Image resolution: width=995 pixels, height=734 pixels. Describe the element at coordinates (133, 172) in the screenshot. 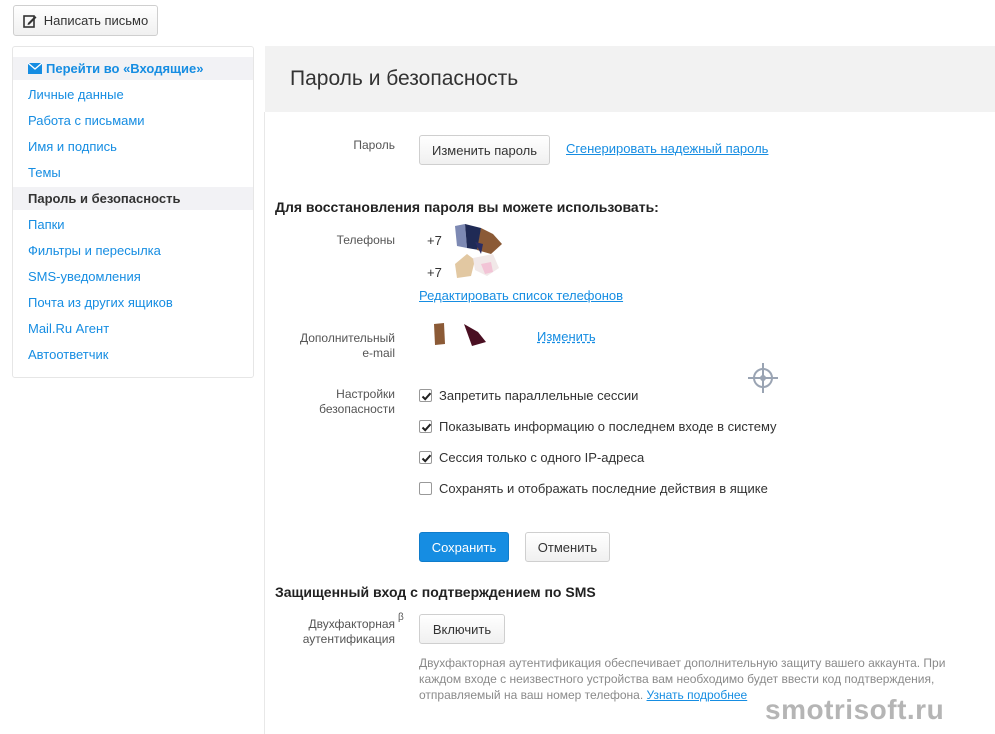

I see `sidebar-item-themes: Темы` at that location.